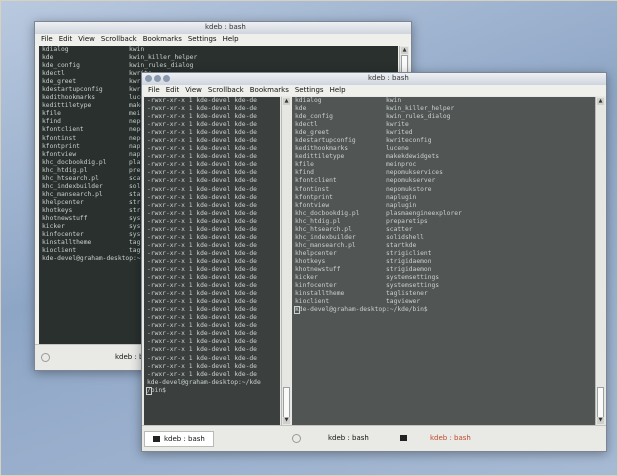 The height and width of the screenshot is (476, 618). I want to click on filename: kwriteconfig, so click(409, 141).